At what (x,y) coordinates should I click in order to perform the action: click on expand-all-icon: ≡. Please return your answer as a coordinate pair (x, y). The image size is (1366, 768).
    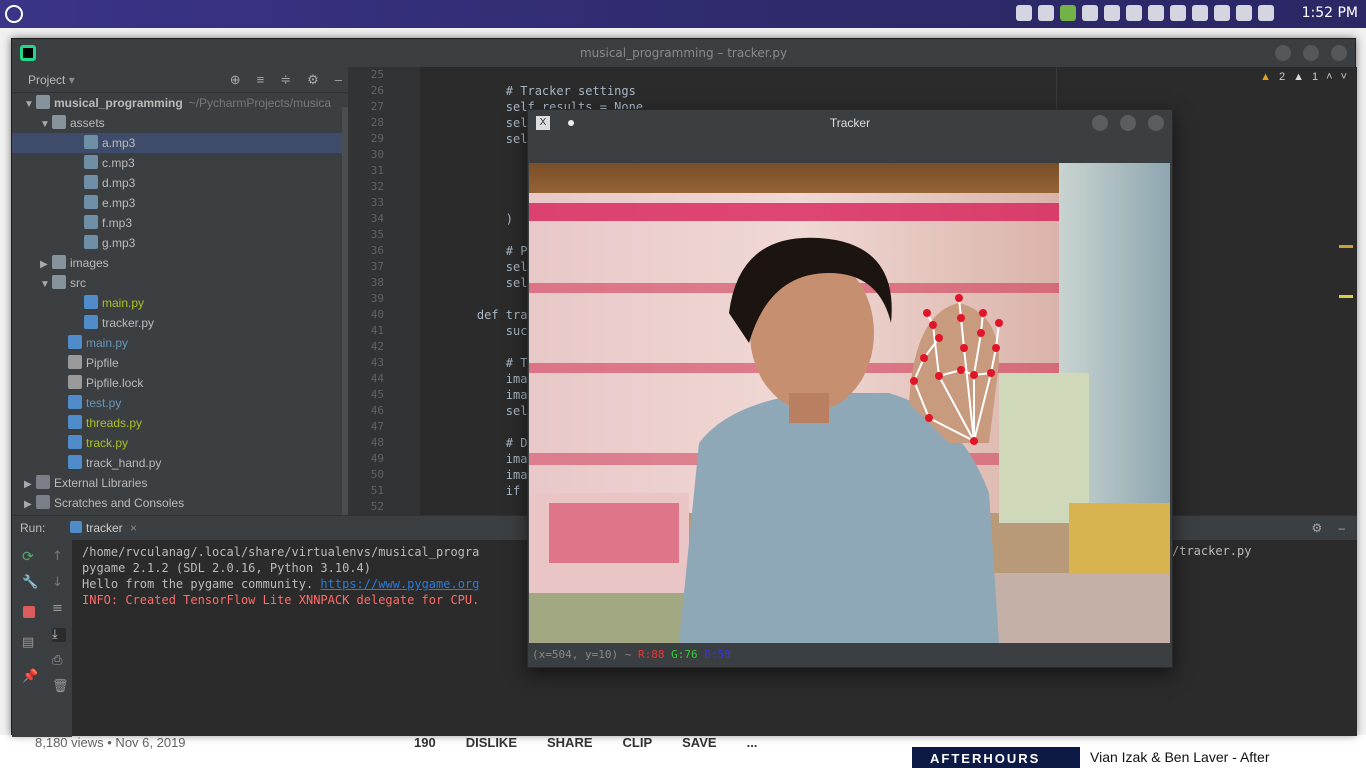
    Looking at the image, I should click on (261, 80).